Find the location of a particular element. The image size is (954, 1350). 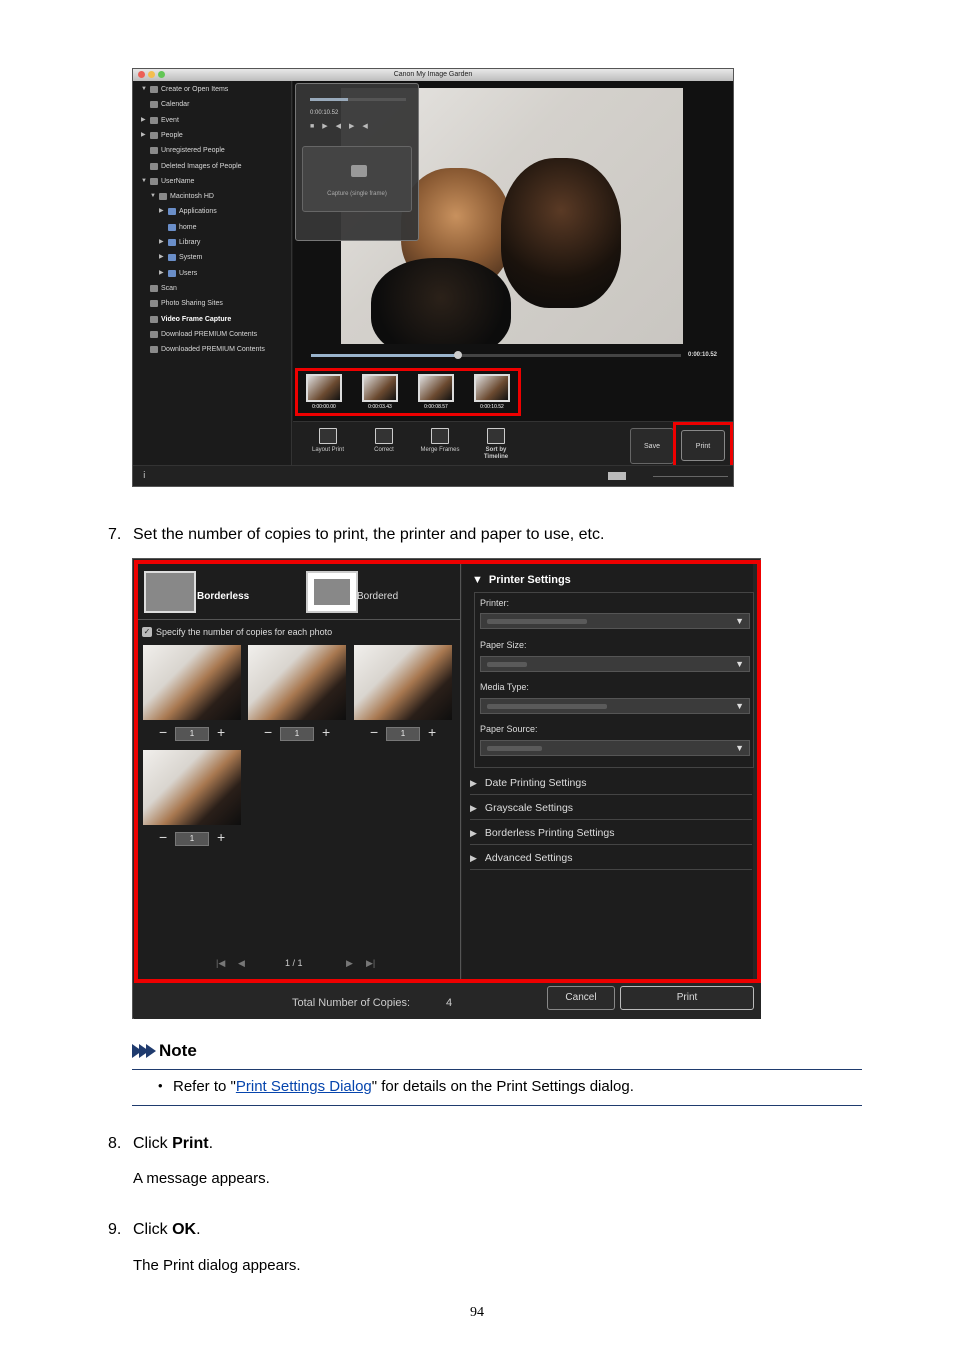

dialog-footer: Total Number of Copies: 4 Cancel Print is located at coordinates (447, 1001).